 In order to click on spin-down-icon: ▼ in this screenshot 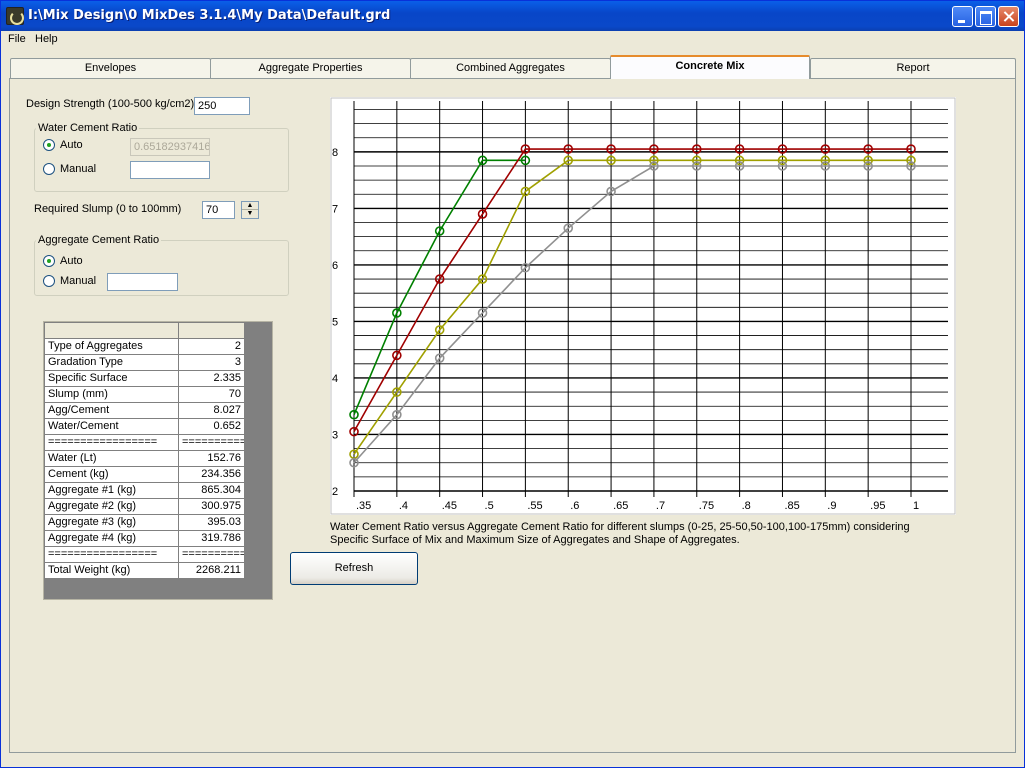, I will do `click(250, 214)`.